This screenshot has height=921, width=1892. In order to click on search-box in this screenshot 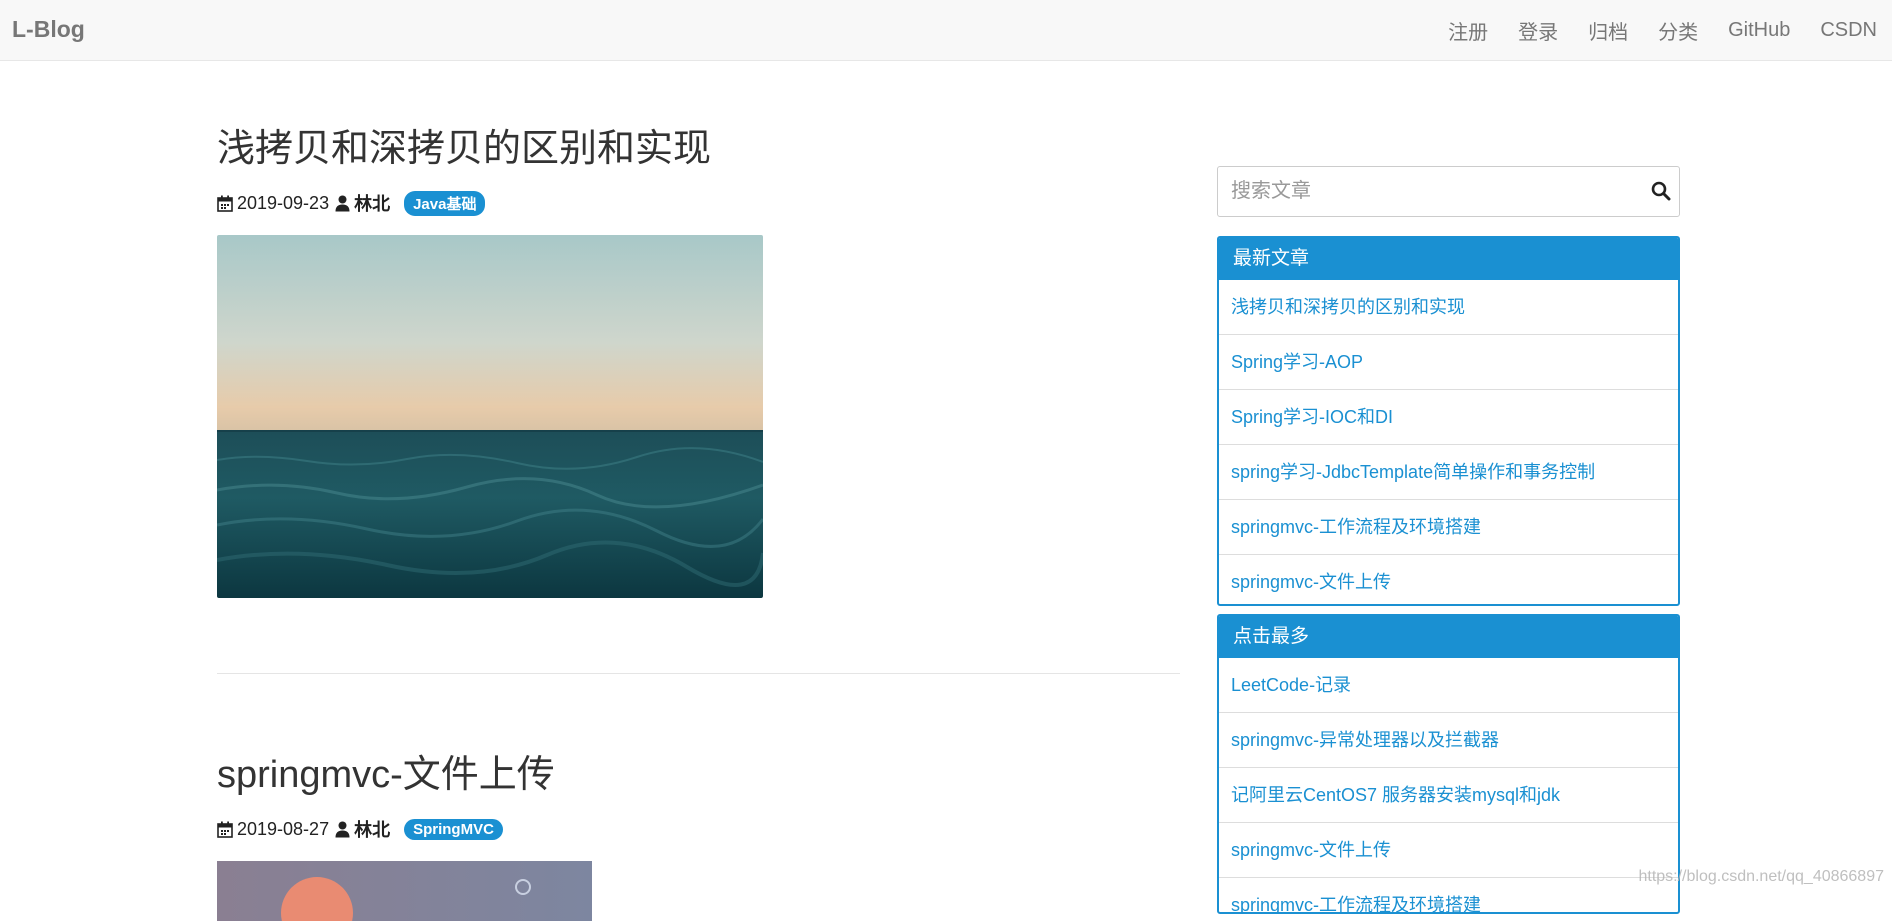, I will do `click(1448, 191)`.